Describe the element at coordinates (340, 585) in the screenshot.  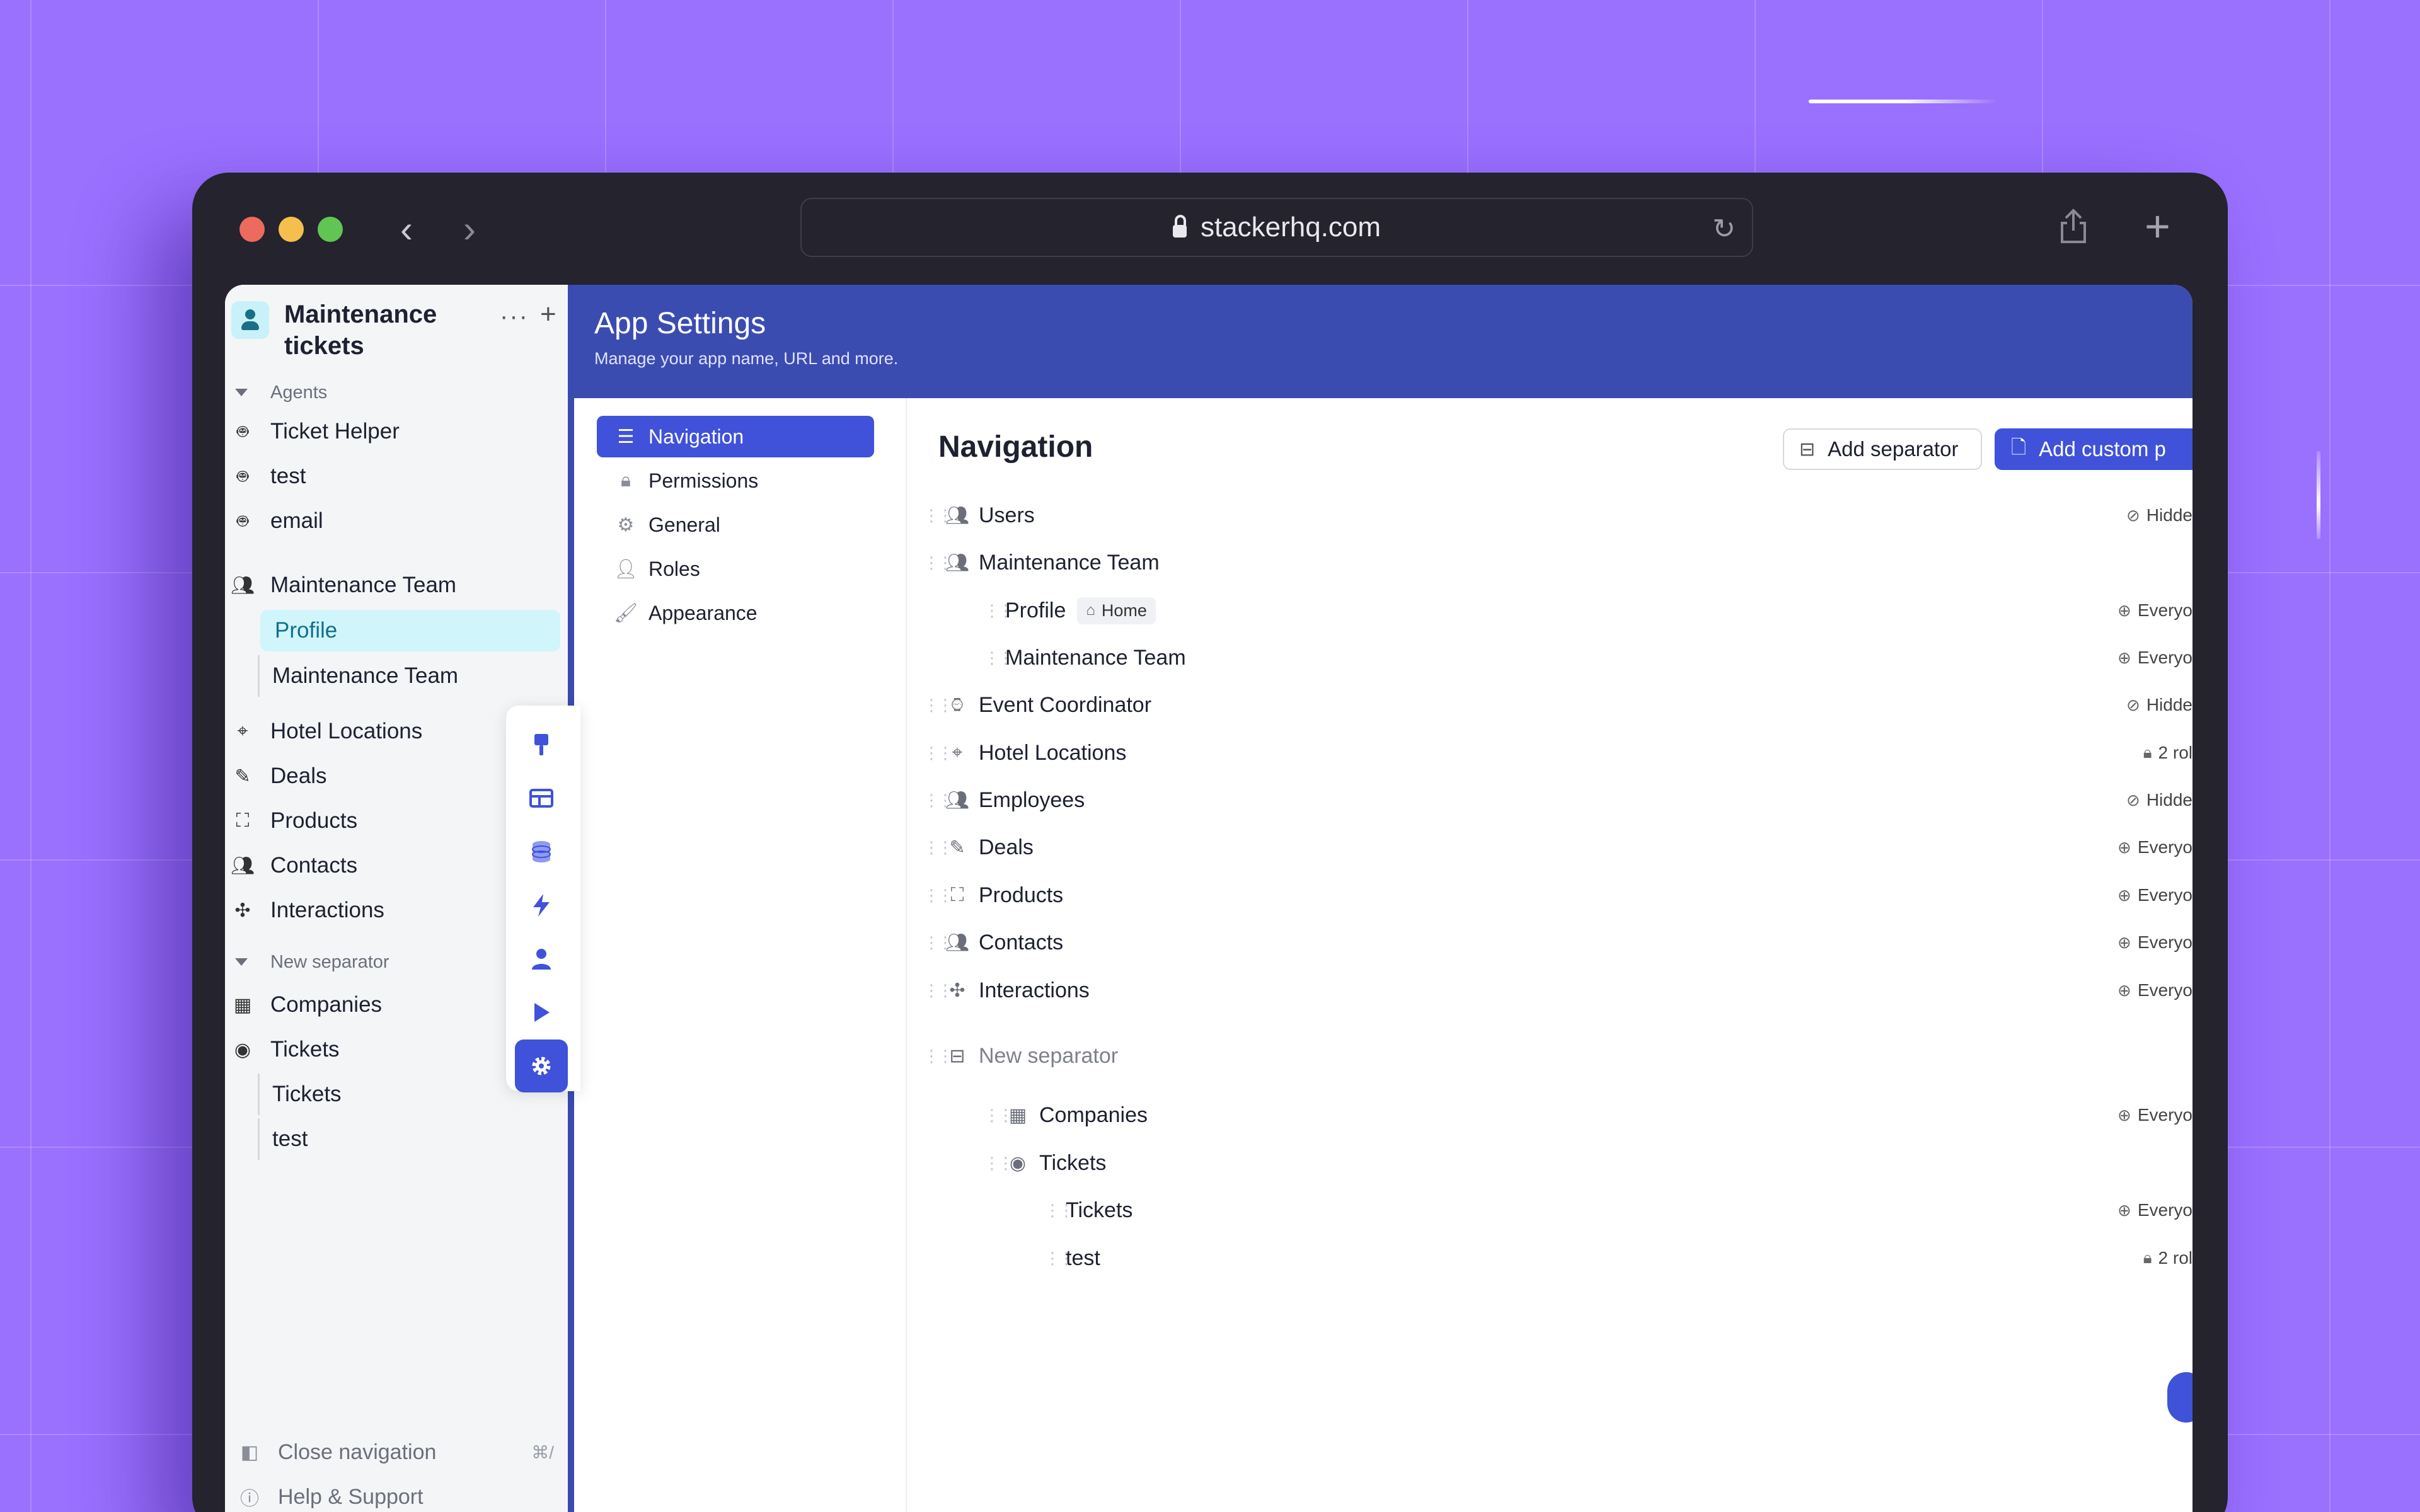
I see `sidebar-item-maintenance-team: 👥︎ Maintenance Team` at that location.